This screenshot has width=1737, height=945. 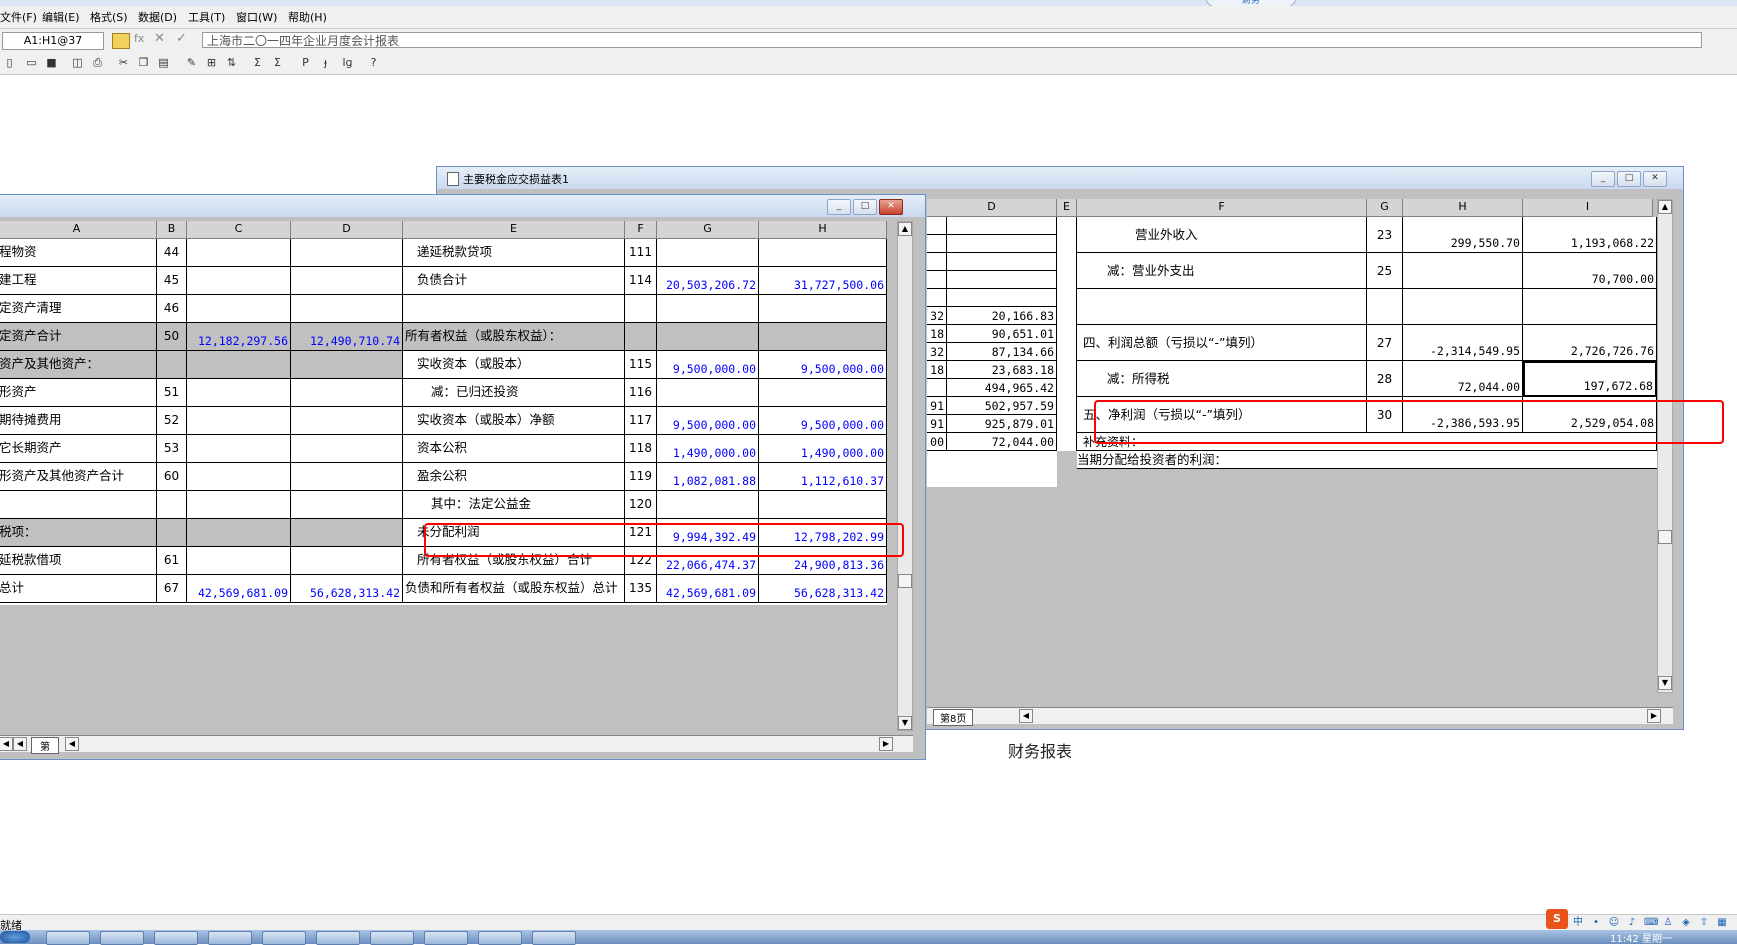 What do you see at coordinates (172, 561) in the screenshot?
I see `table-cell: 61` at bounding box center [172, 561].